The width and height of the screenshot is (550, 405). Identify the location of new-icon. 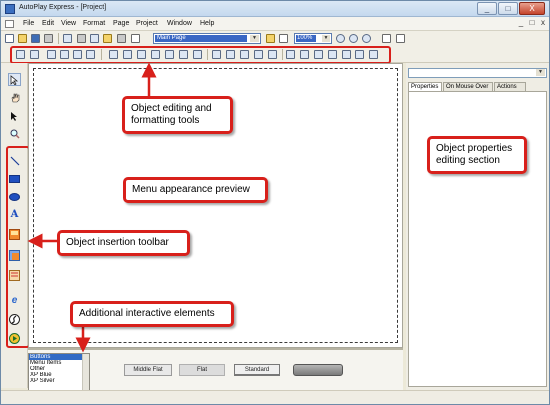
(9, 38).